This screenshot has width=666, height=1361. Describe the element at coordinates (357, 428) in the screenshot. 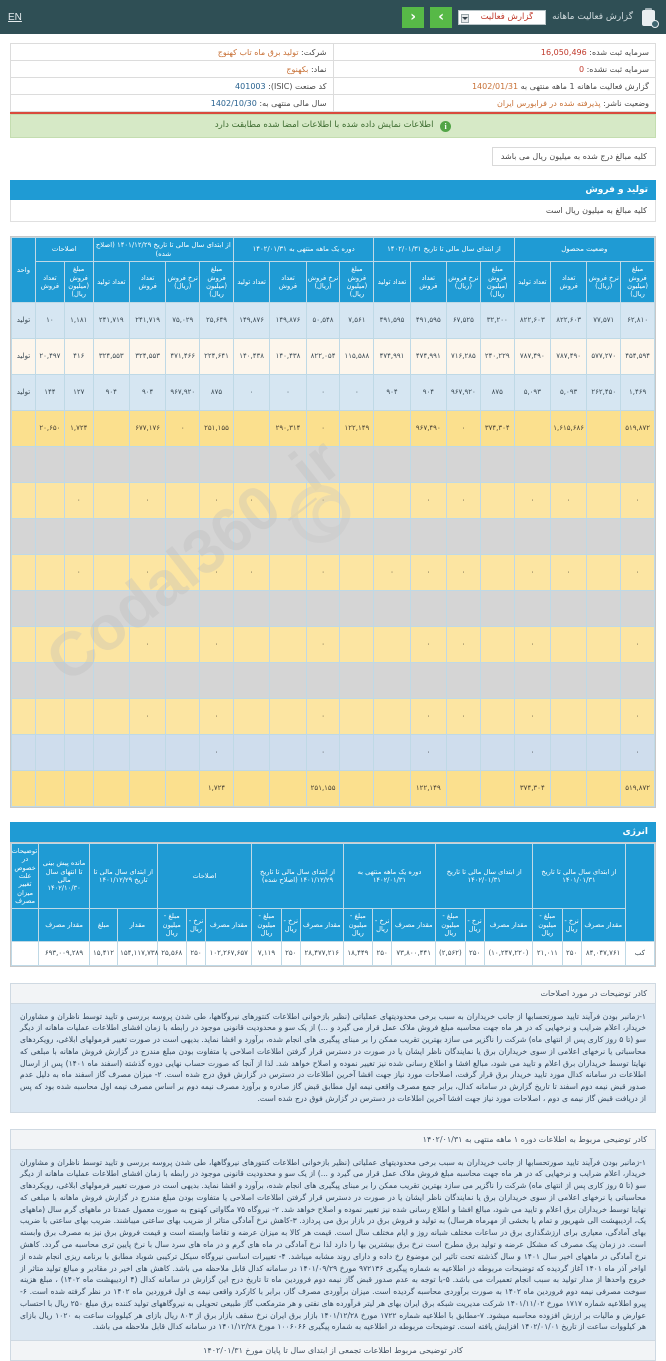

I see `table-cell: ۱۲۲,۱۴۹` at that location.